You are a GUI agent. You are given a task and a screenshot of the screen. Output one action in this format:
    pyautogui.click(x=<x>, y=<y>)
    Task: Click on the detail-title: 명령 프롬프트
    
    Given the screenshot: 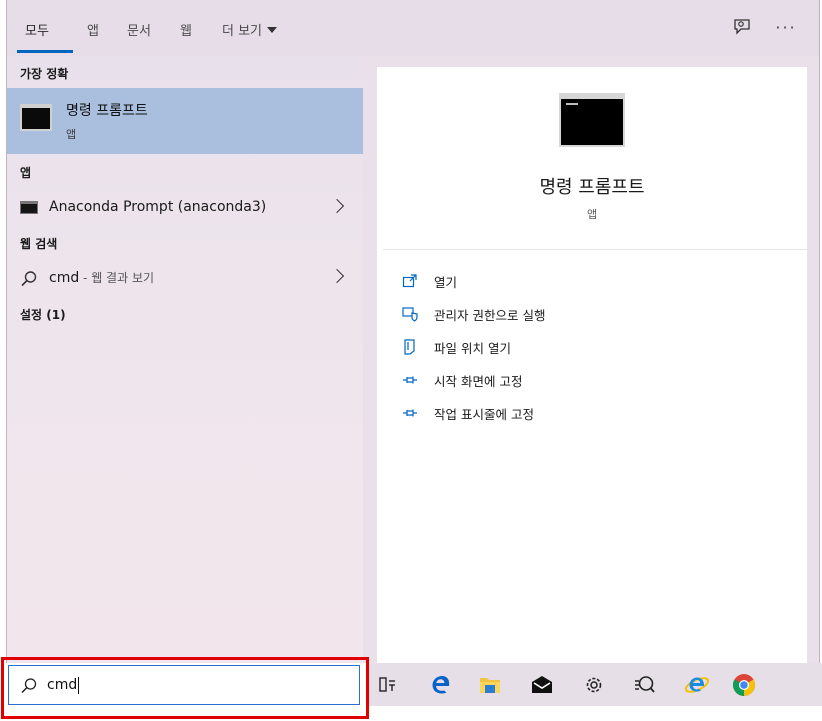 What is the action you would take?
    pyautogui.click(x=592, y=187)
    